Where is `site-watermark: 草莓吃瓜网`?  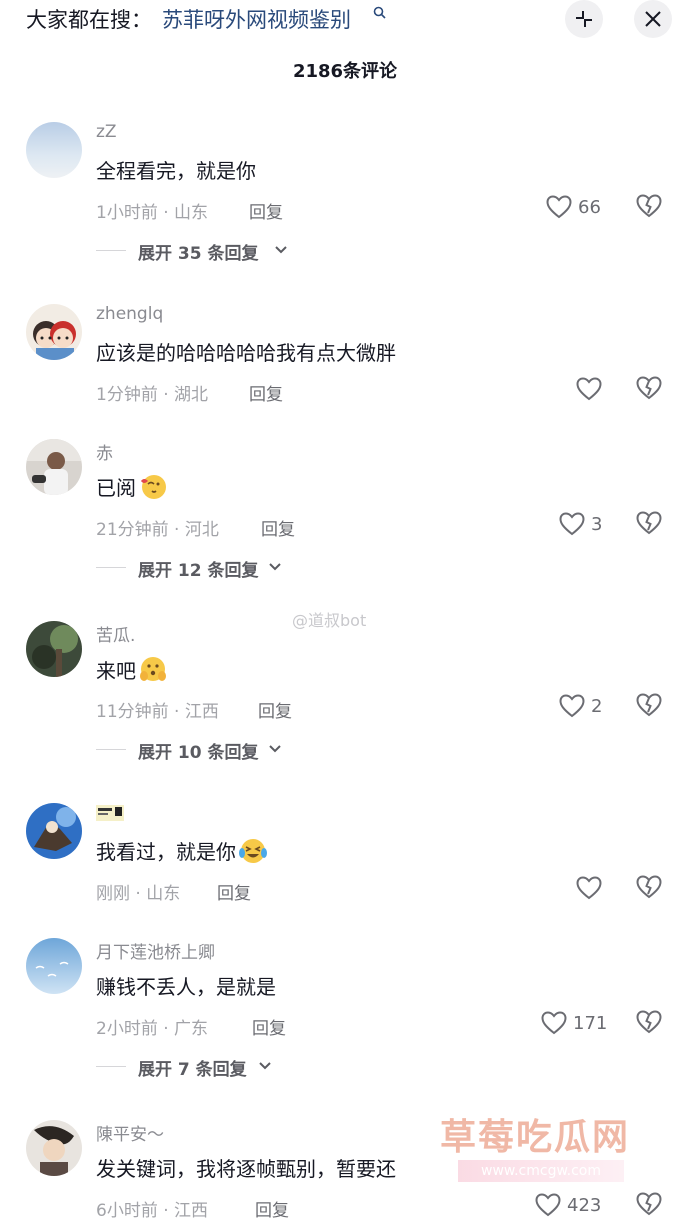 site-watermark: 草莓吃瓜网 is located at coordinates (535, 1137).